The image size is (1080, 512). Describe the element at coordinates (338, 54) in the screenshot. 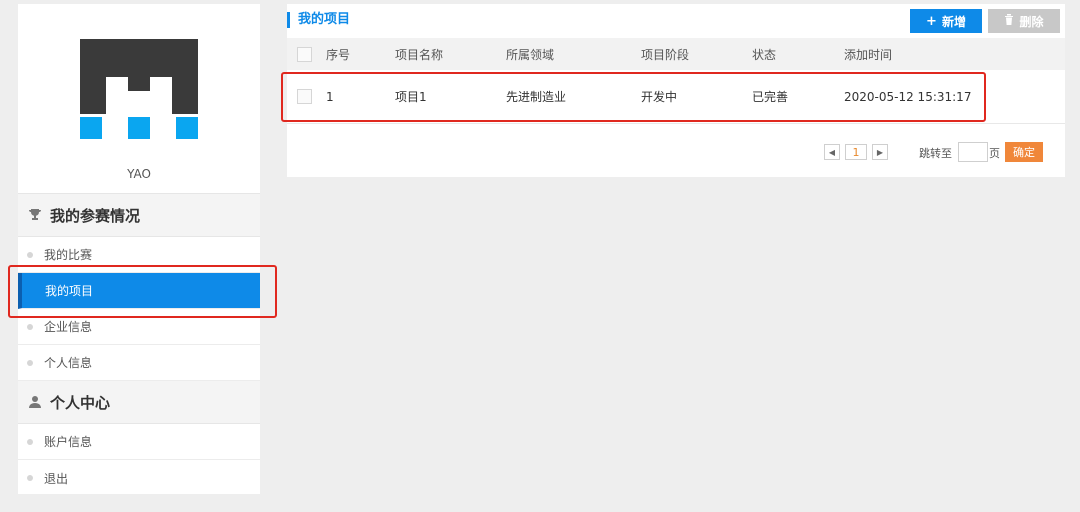

I see `column-header-no: 序号` at that location.